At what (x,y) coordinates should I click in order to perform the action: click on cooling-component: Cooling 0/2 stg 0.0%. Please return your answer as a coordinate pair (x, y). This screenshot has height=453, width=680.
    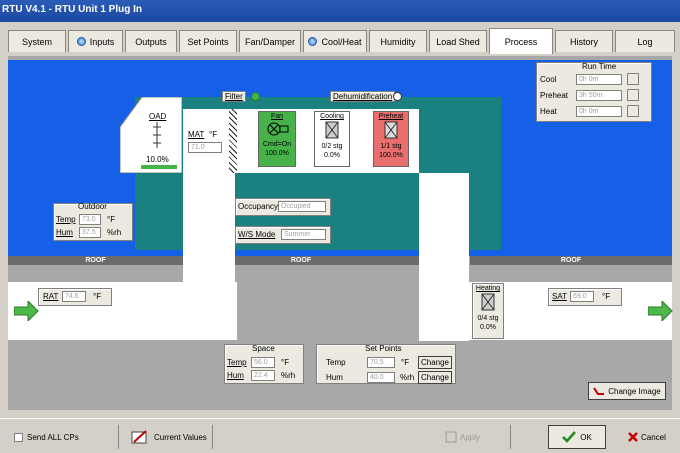
    Looking at the image, I should click on (332, 139).